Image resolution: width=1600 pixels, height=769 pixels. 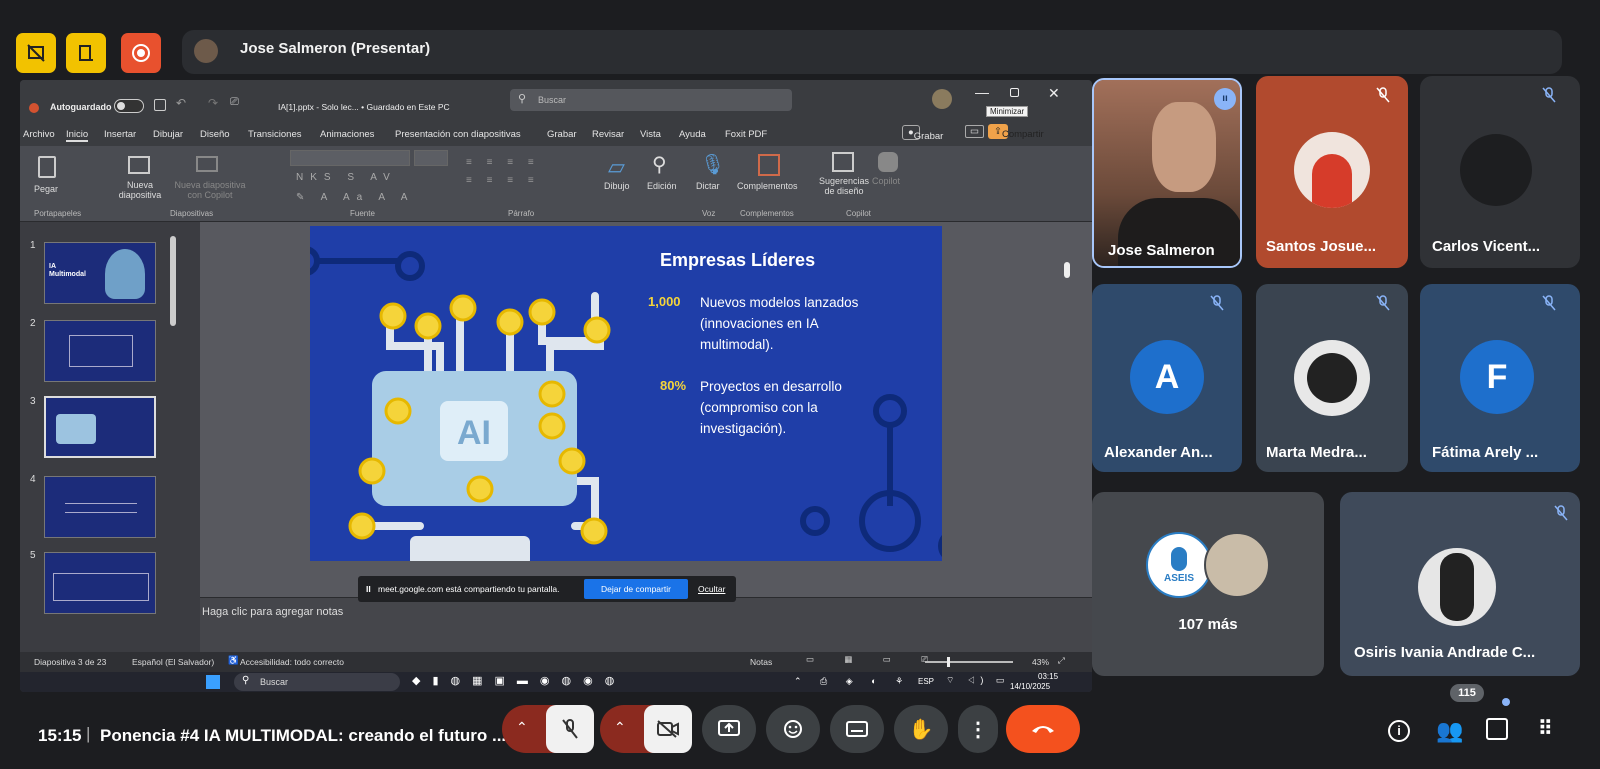 What do you see at coordinates (317, 682) in the screenshot?
I see `taskbar-search: ⚲ Buscar` at bounding box center [317, 682].